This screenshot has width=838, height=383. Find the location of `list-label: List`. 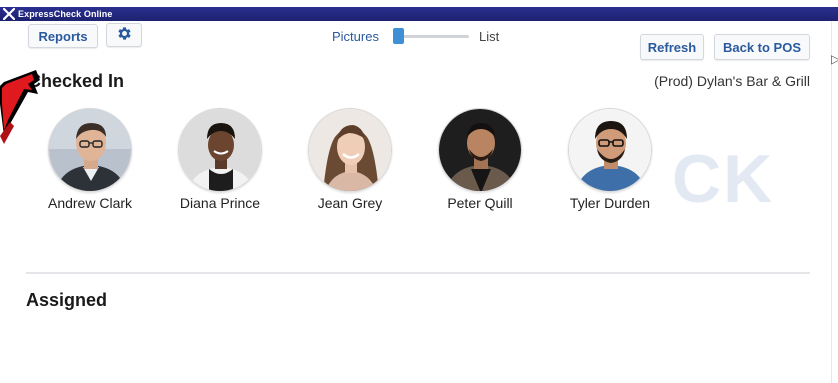

list-label: List is located at coordinates (489, 36).